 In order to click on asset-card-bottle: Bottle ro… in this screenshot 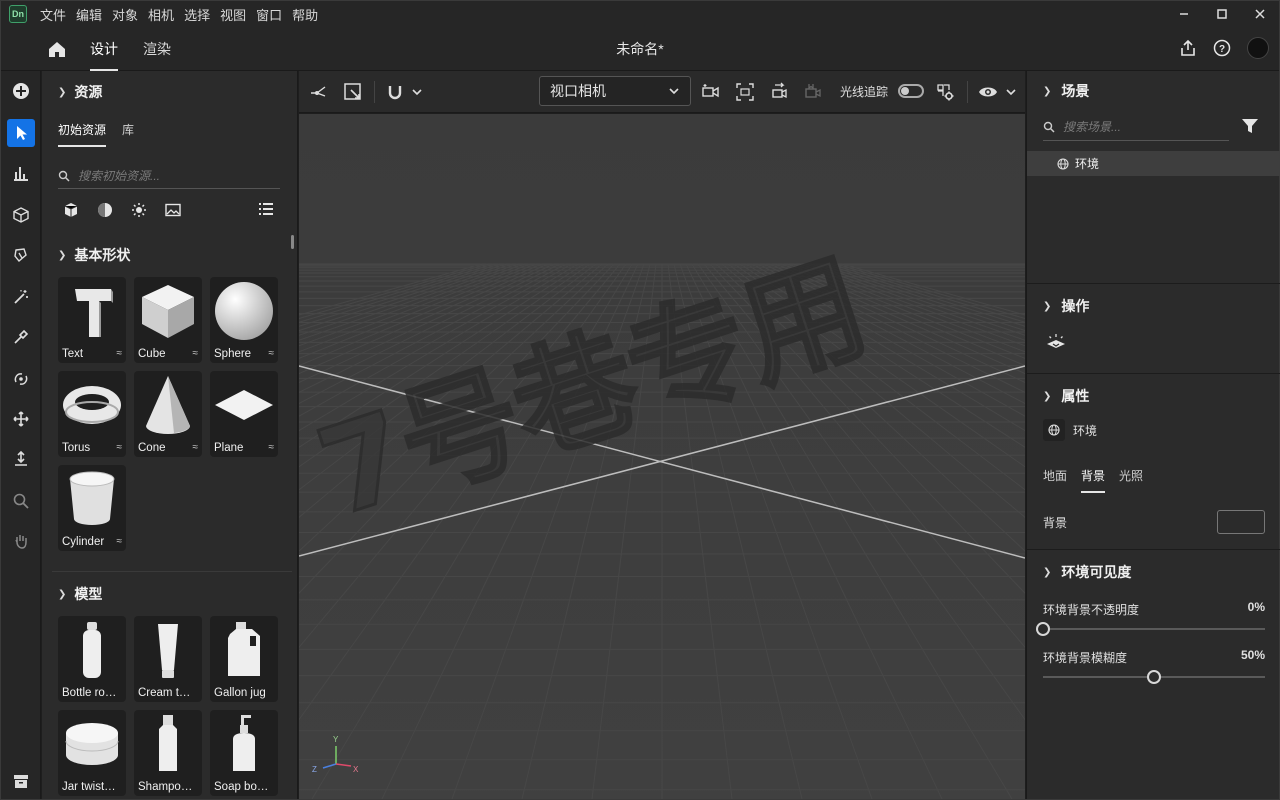, I will do `click(92, 659)`.